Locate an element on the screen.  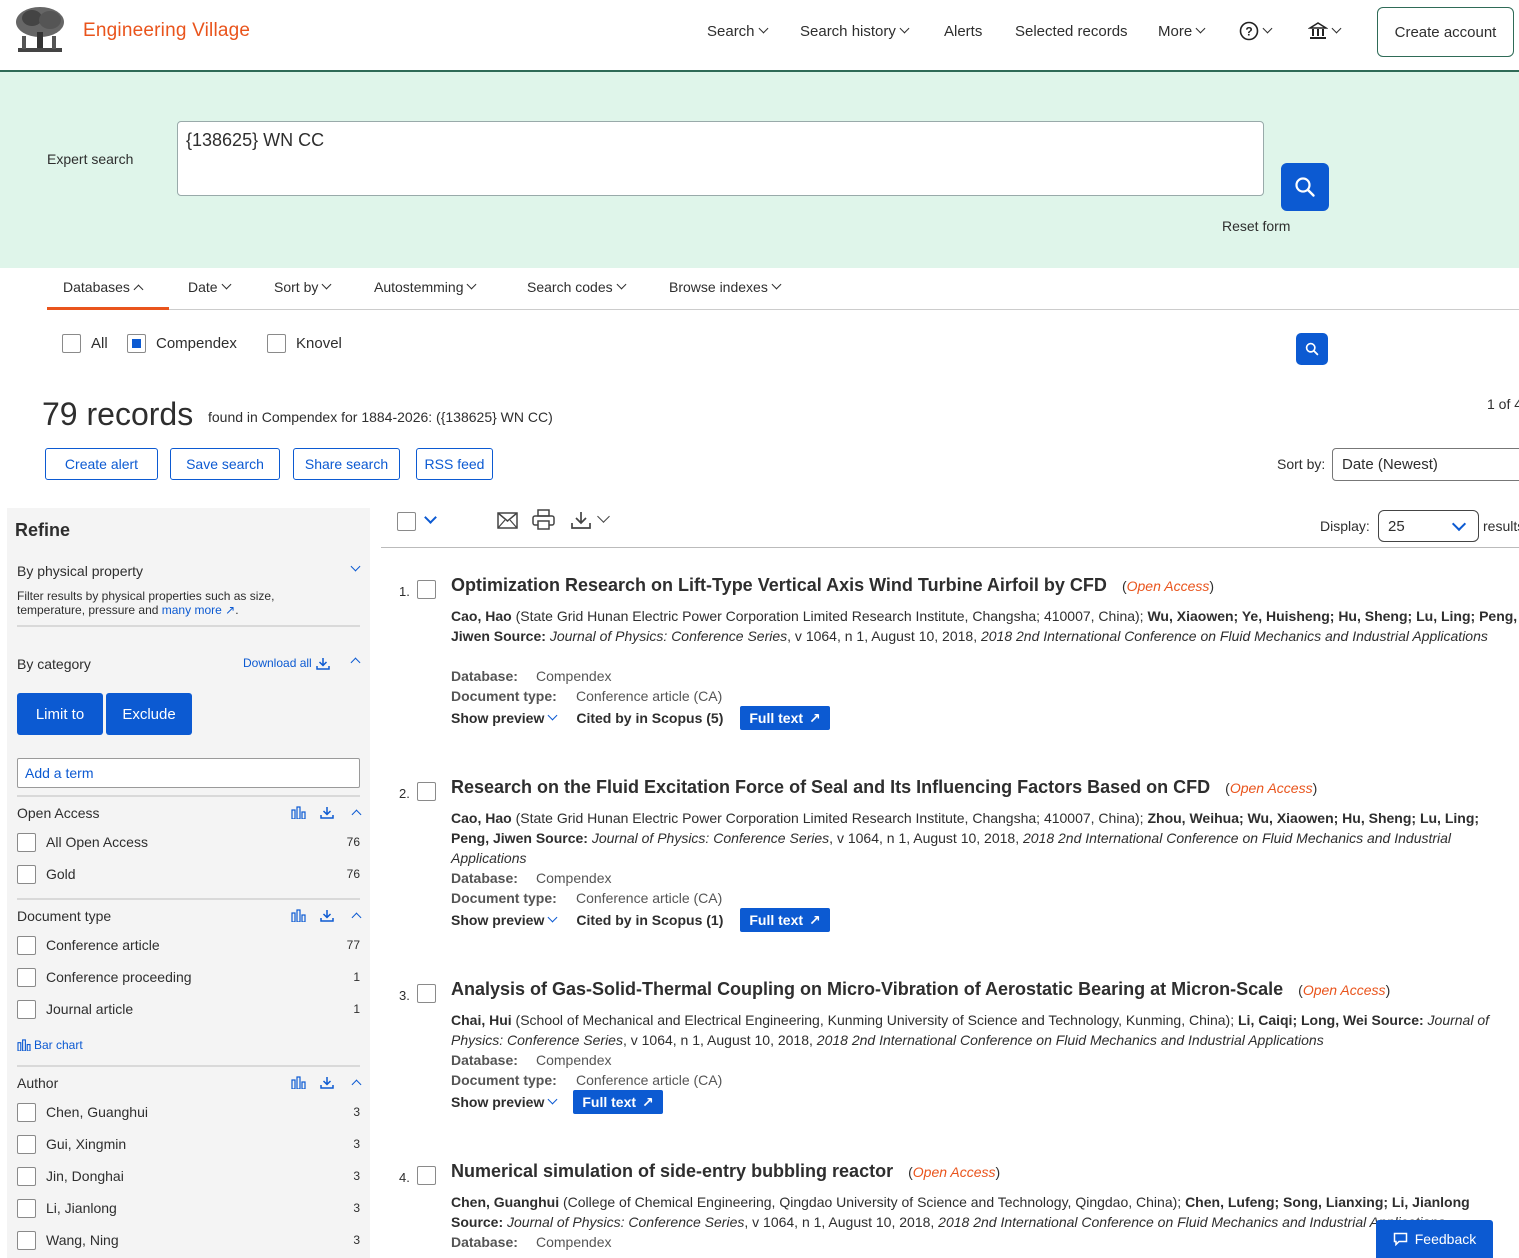
search-button is located at coordinates (1305, 187).